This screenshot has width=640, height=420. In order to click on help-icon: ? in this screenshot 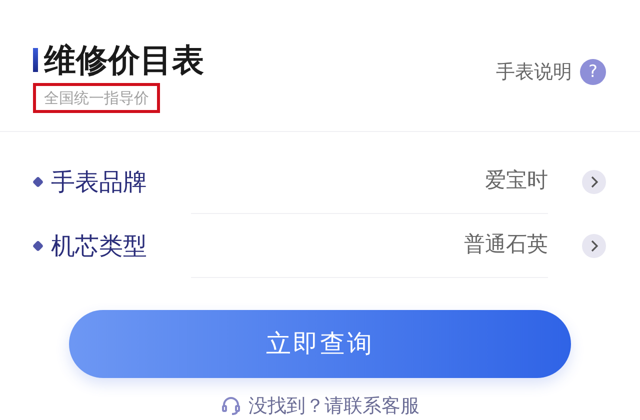, I will do `click(593, 72)`.